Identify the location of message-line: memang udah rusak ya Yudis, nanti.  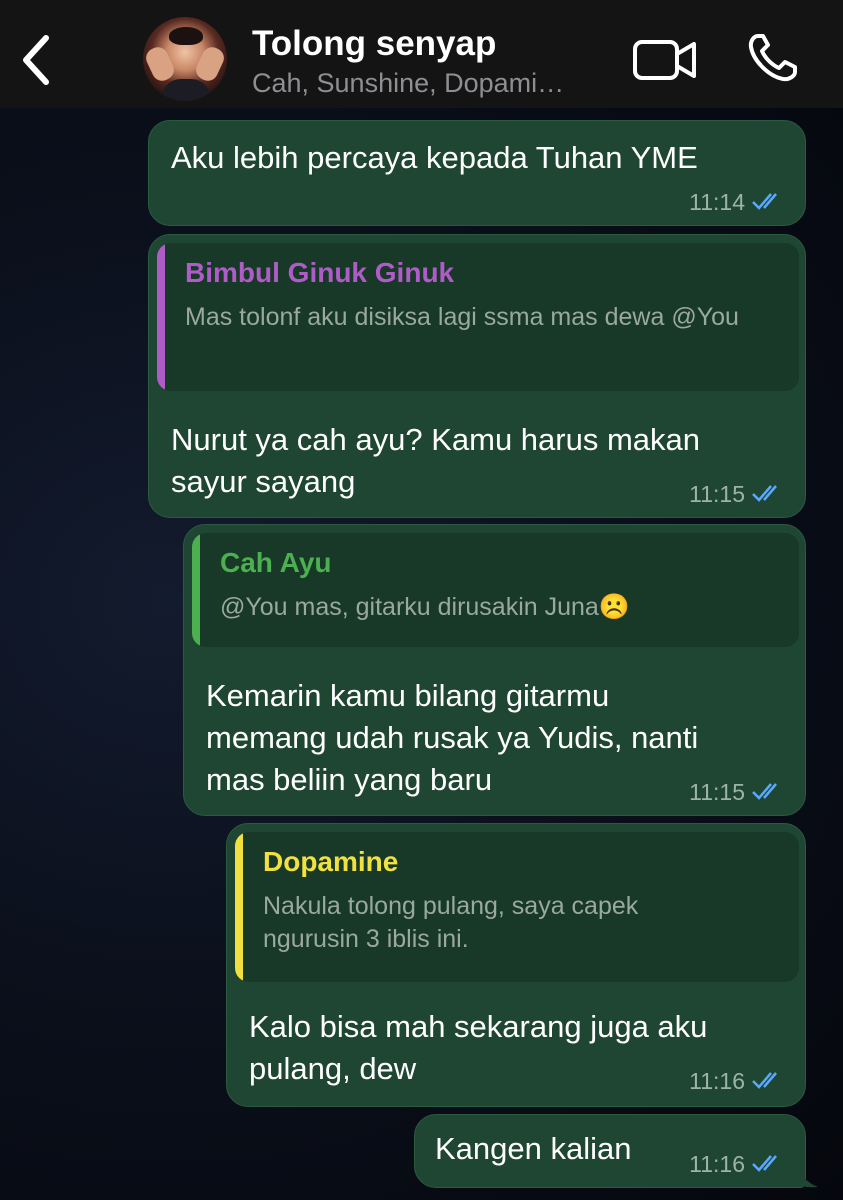
(452, 737).